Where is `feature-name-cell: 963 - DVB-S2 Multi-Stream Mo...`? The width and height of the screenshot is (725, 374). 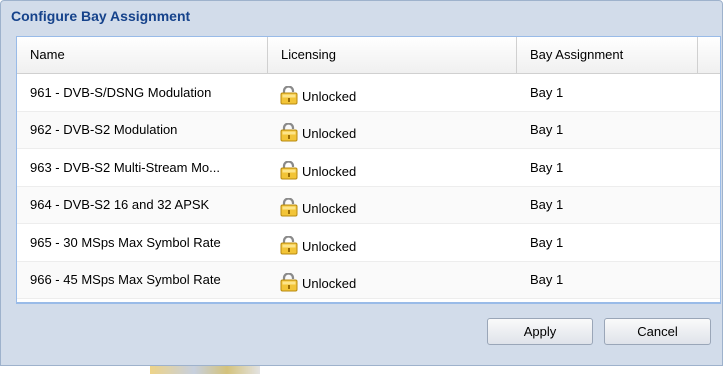
feature-name-cell: 963 - DVB-S2 Multi-Stream Mo... is located at coordinates (125, 167).